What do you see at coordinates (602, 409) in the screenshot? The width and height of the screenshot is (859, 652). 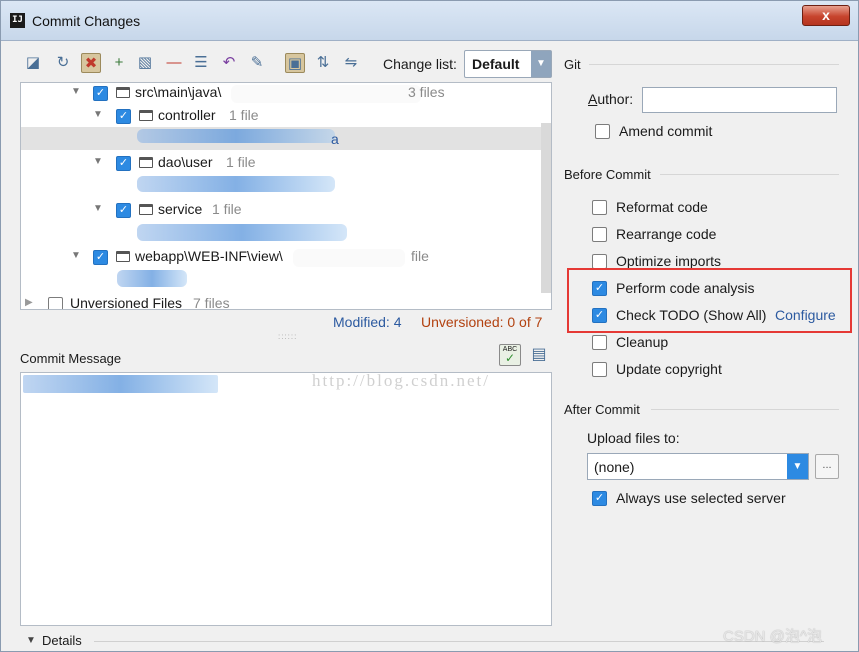 I see `after-commit-title: After Commit` at bounding box center [602, 409].